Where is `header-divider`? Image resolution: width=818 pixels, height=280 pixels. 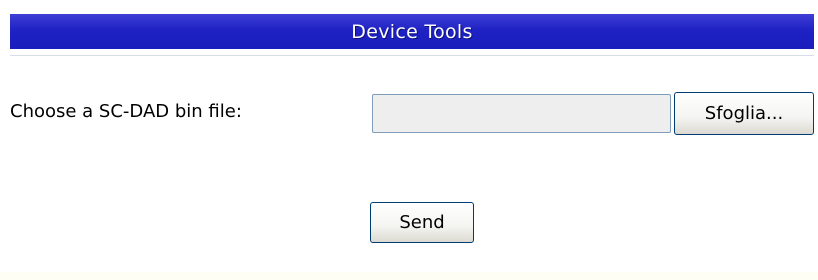
header-divider is located at coordinates (412, 55).